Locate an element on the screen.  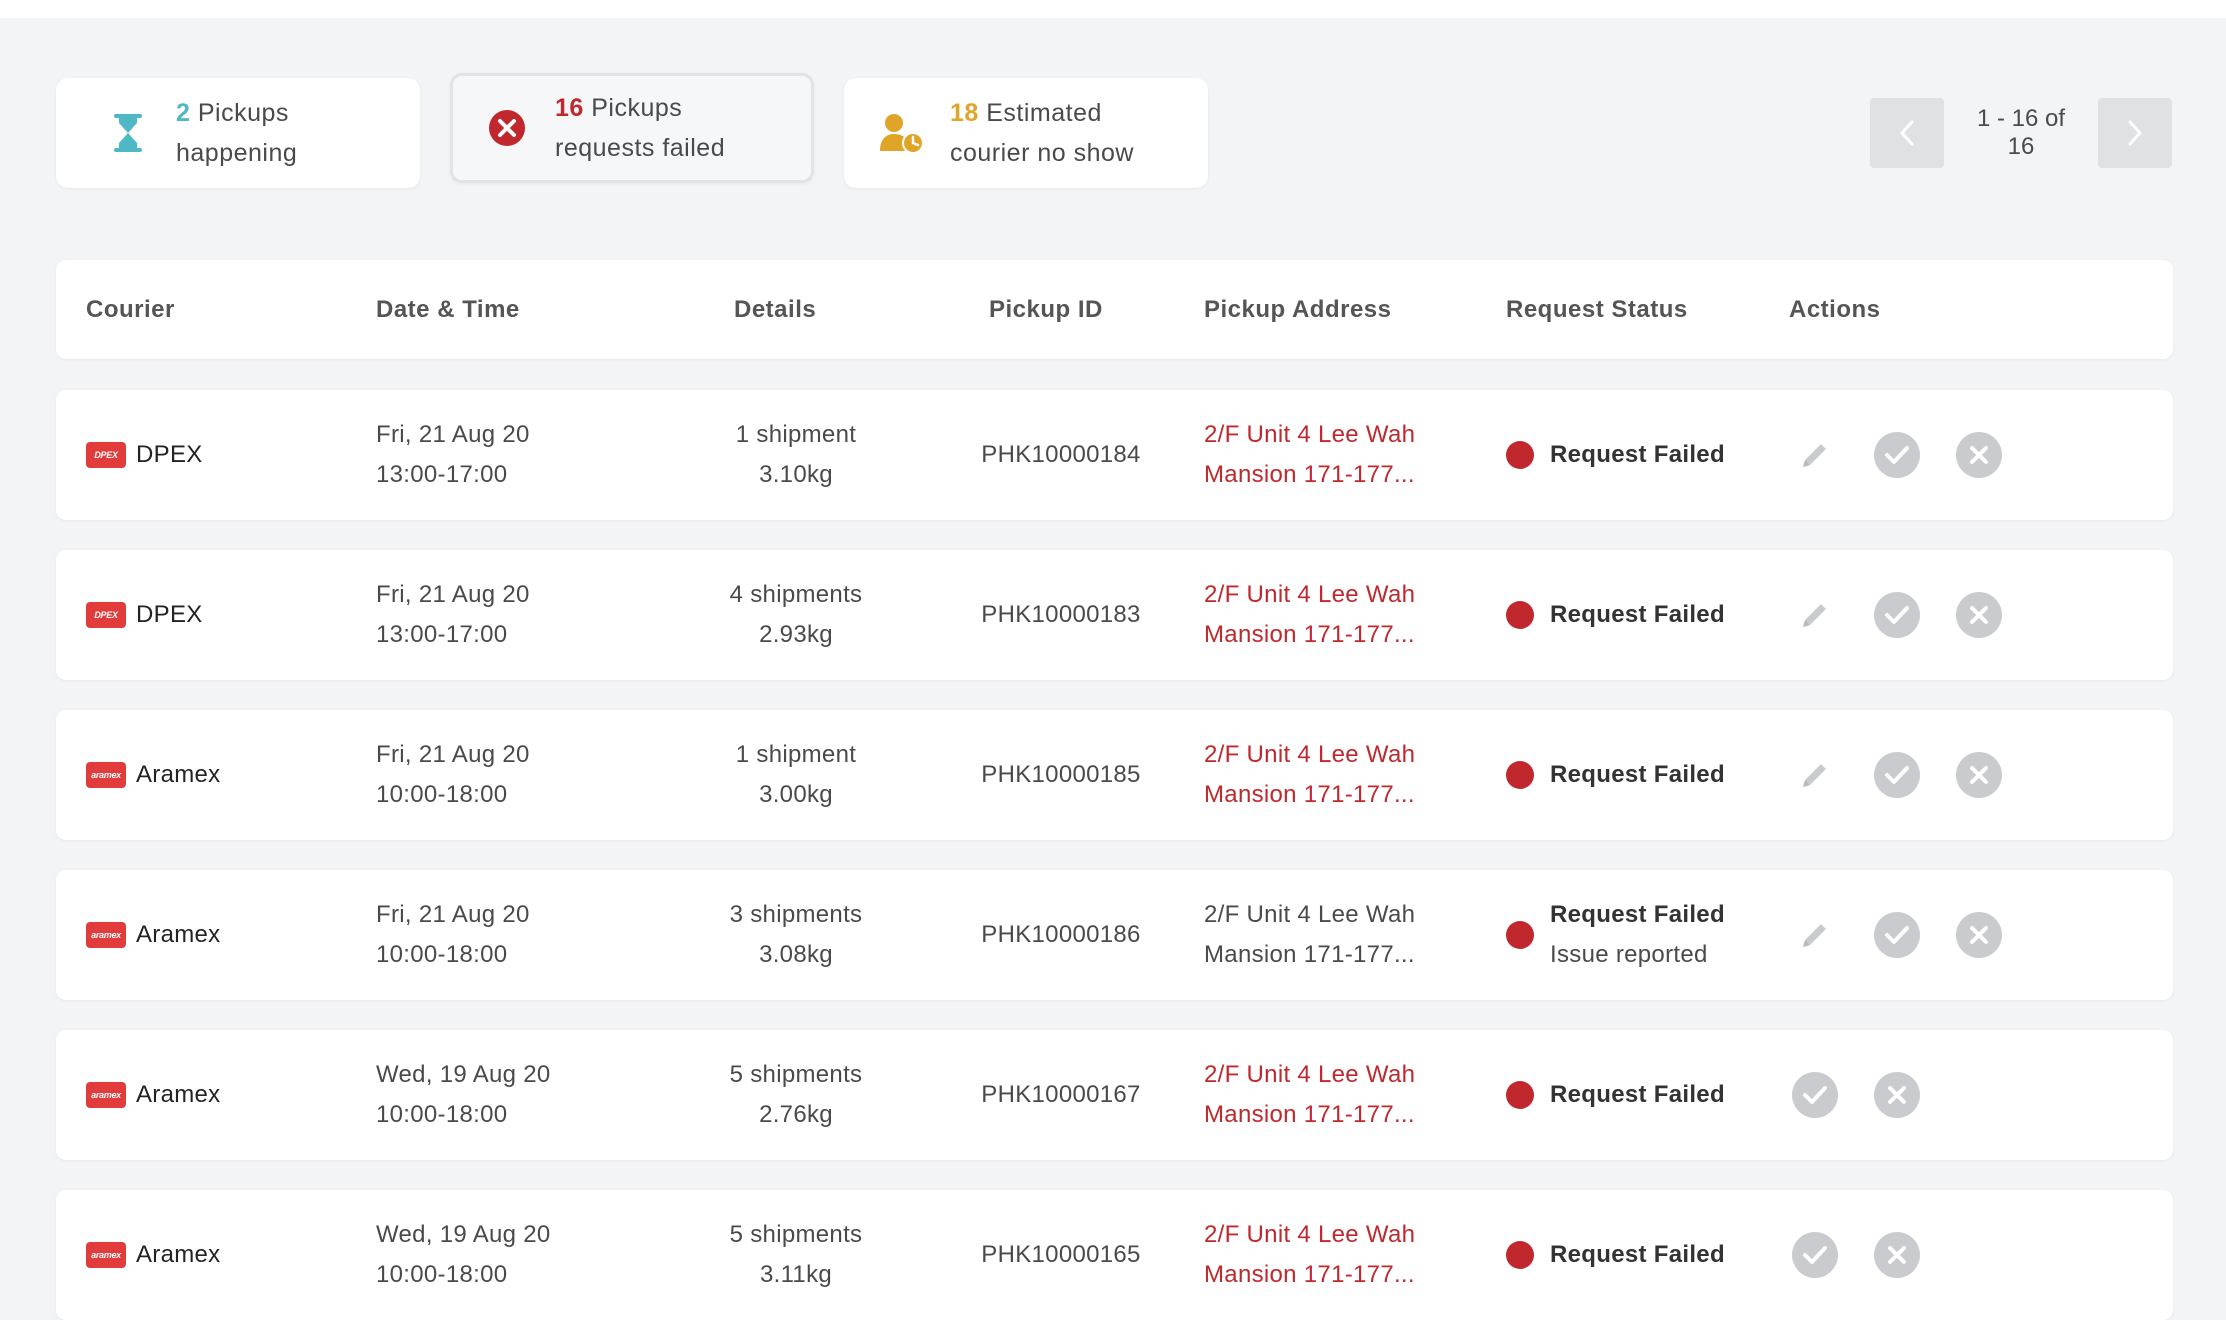
datetime-cell: Fri, 21 Aug 20 10:00-18:00 is located at coordinates (453, 935).